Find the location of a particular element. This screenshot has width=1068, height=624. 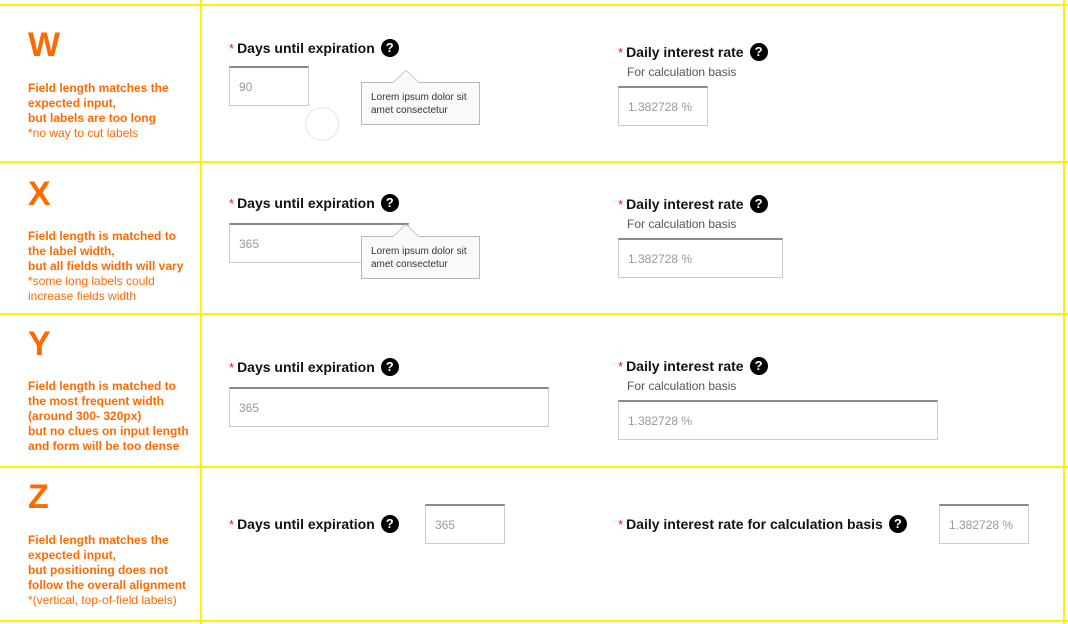

days-input: 90 is located at coordinates (269, 86).